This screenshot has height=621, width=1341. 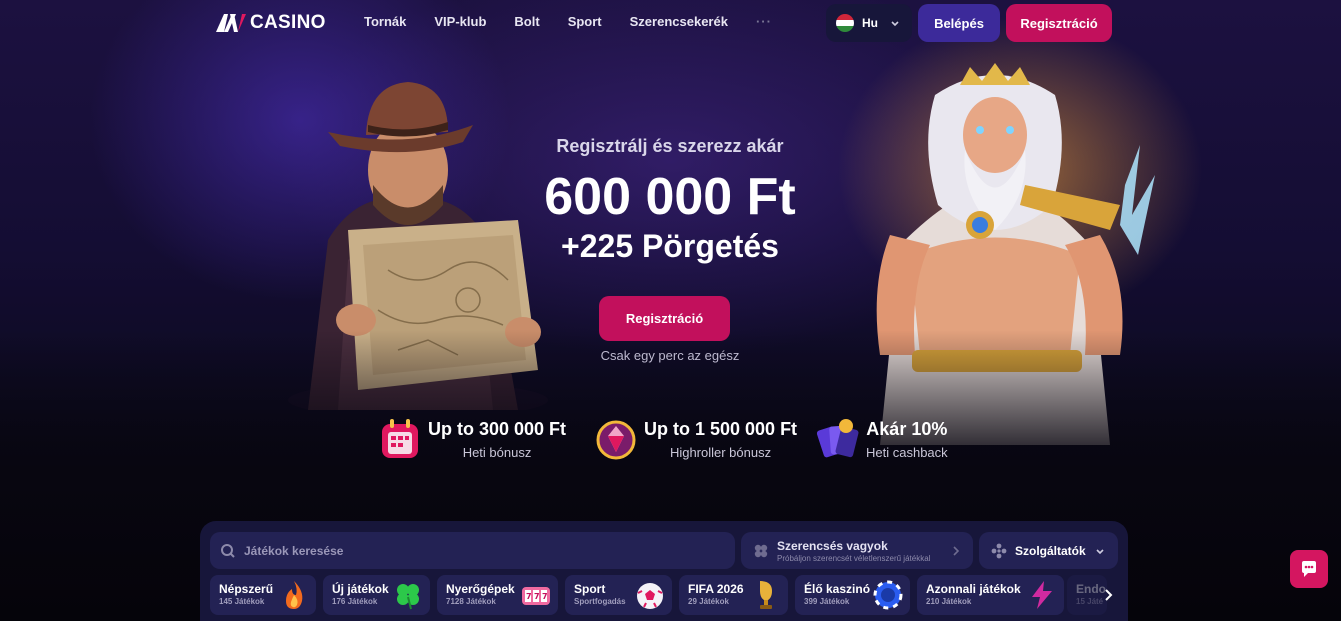 I want to click on game-search, so click(x=472, y=550).